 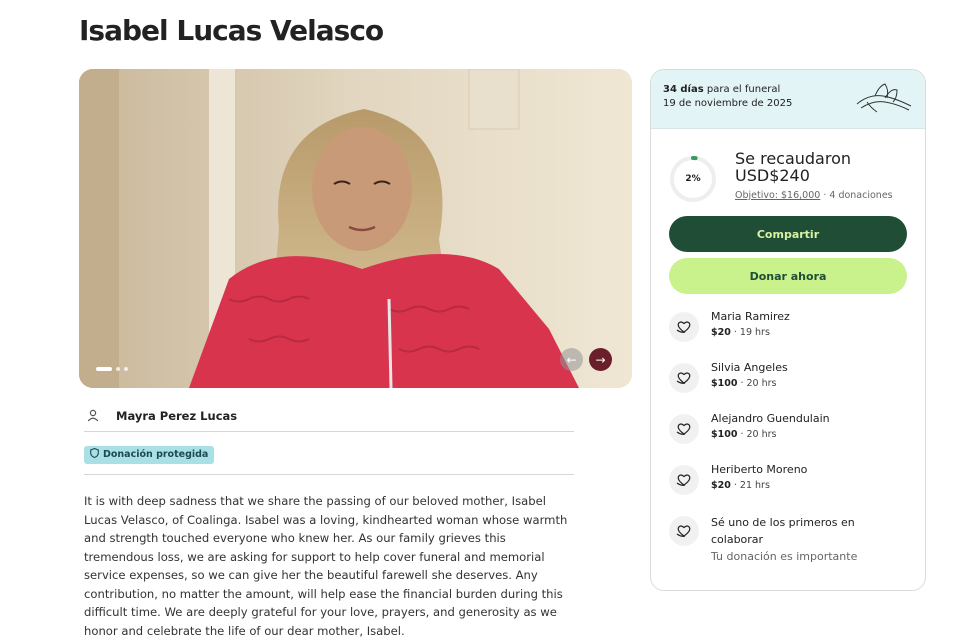 I want to click on protected-donation-badge: Donación protegida, so click(x=149, y=454).